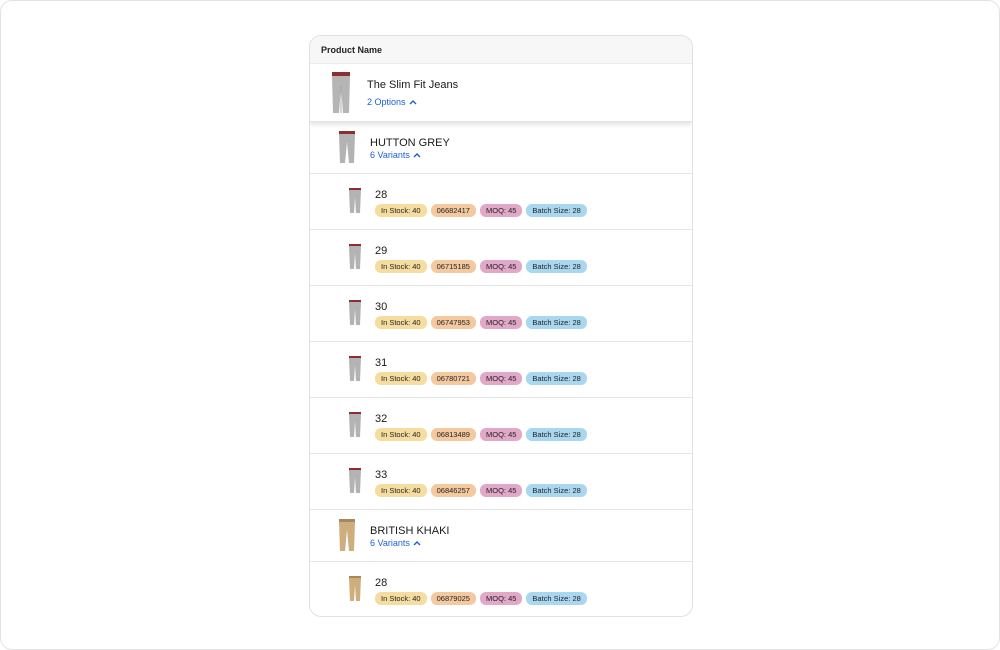 The height and width of the screenshot is (650, 1000). What do you see at coordinates (453, 490) in the screenshot?
I see `sku-badge: 06846257` at bounding box center [453, 490].